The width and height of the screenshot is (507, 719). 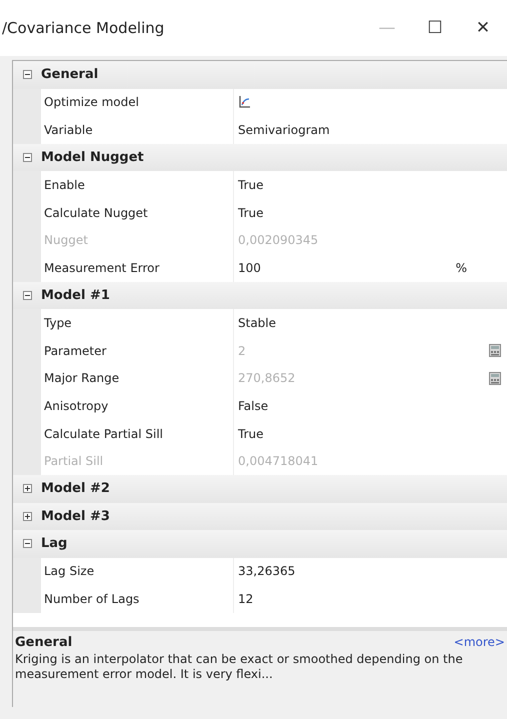 I want to click on property-value: False, so click(x=354, y=405).